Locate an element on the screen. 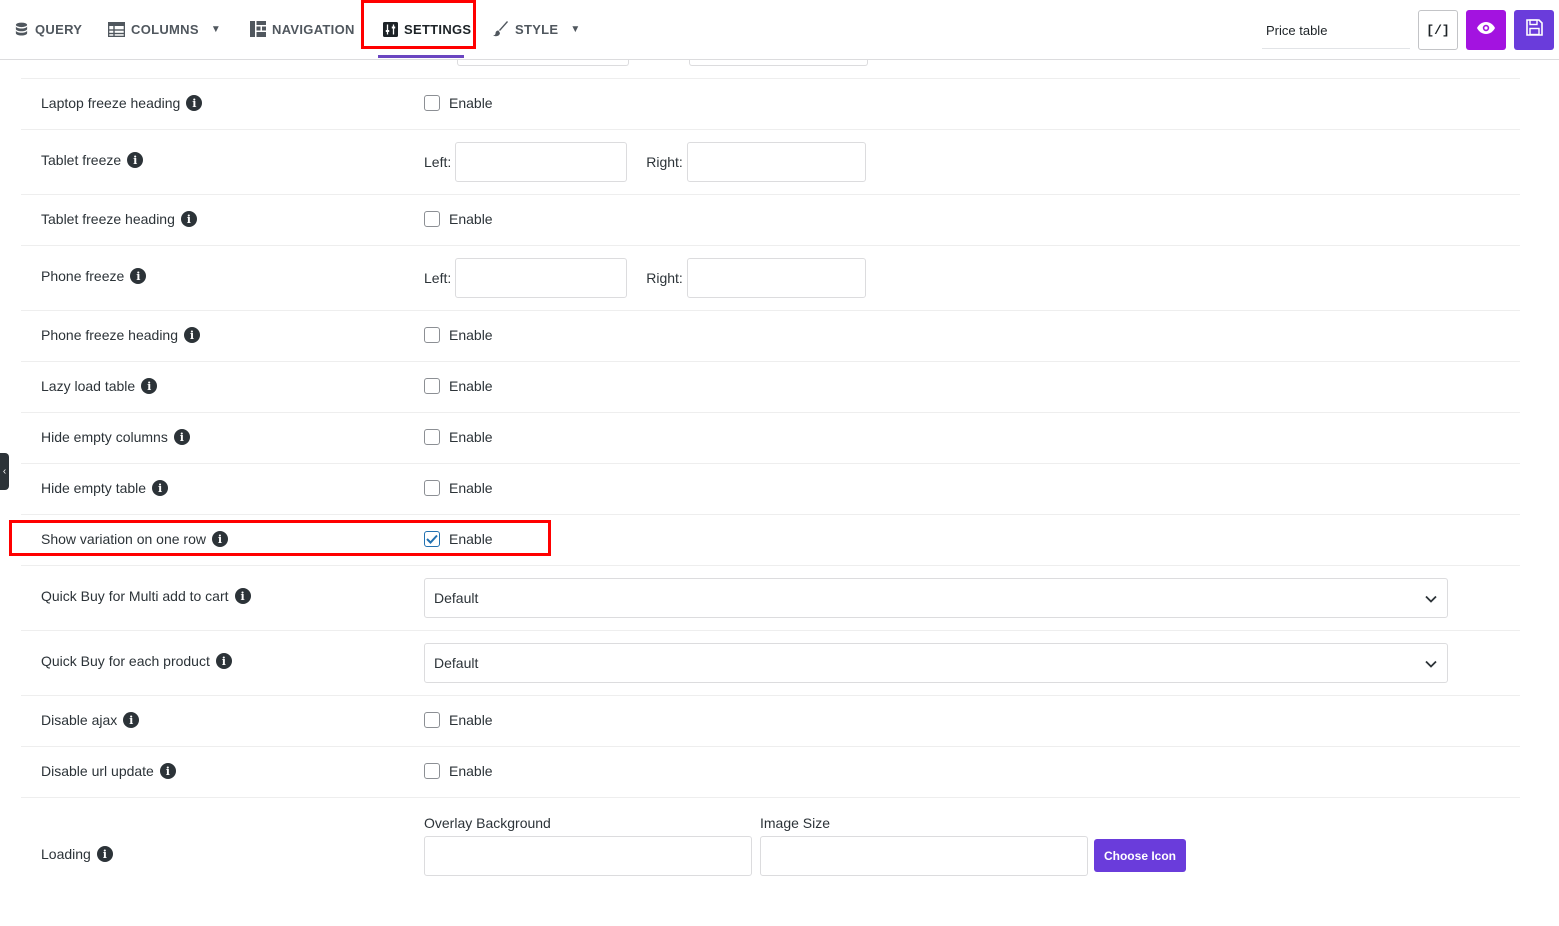  chevron-left-icon: ‹ is located at coordinates (4, 471).